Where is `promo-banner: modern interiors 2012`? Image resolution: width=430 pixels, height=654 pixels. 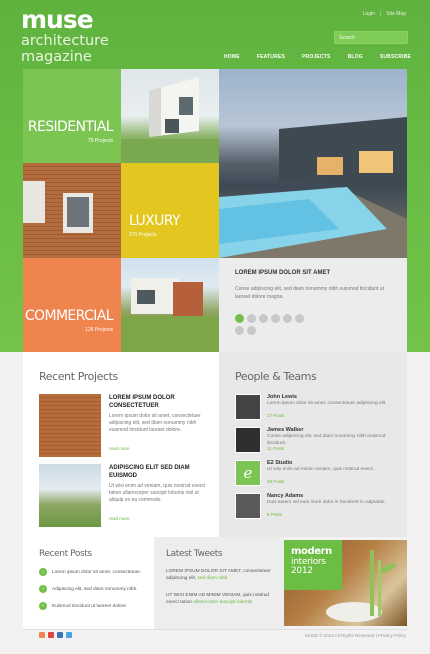 promo-banner: modern interiors 2012 is located at coordinates (345, 583).